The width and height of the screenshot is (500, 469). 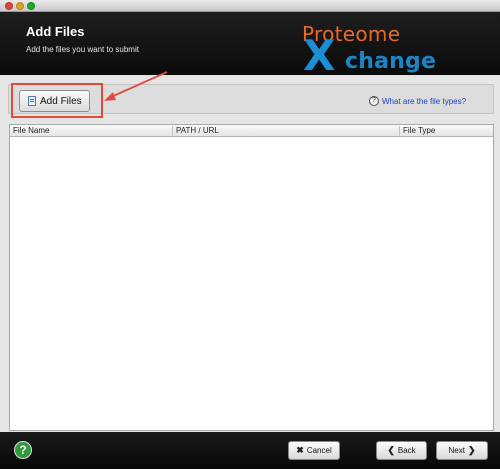 What do you see at coordinates (319, 450) in the screenshot?
I see `cancel-label: Cancel` at bounding box center [319, 450].